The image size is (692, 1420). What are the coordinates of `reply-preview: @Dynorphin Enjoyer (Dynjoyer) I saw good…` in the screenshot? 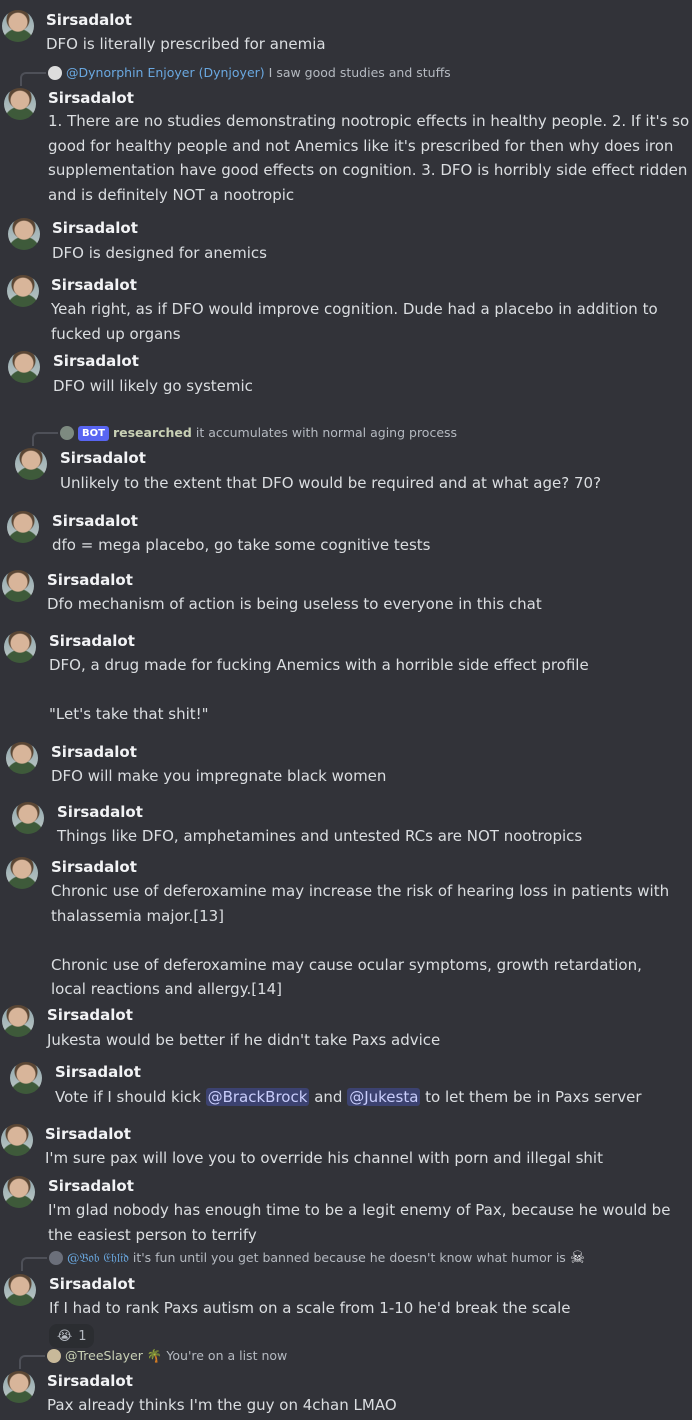 It's located at (235, 75).